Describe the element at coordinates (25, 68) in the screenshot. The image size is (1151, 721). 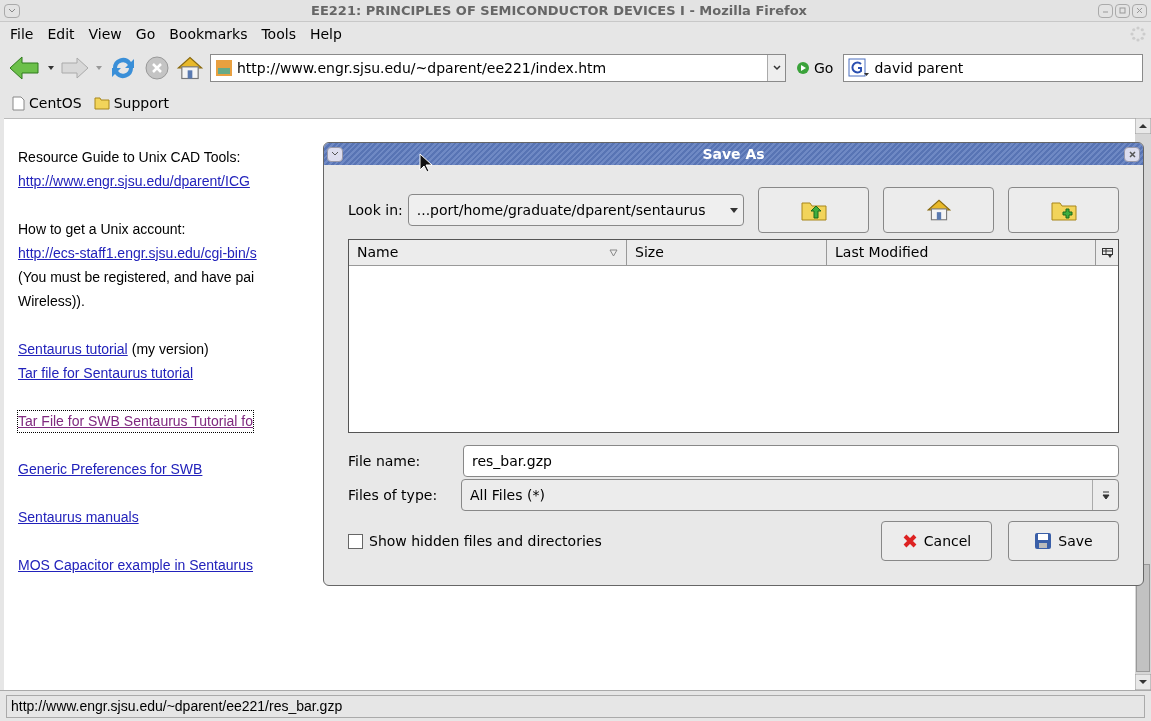
I see `back-arrow-icon` at that location.